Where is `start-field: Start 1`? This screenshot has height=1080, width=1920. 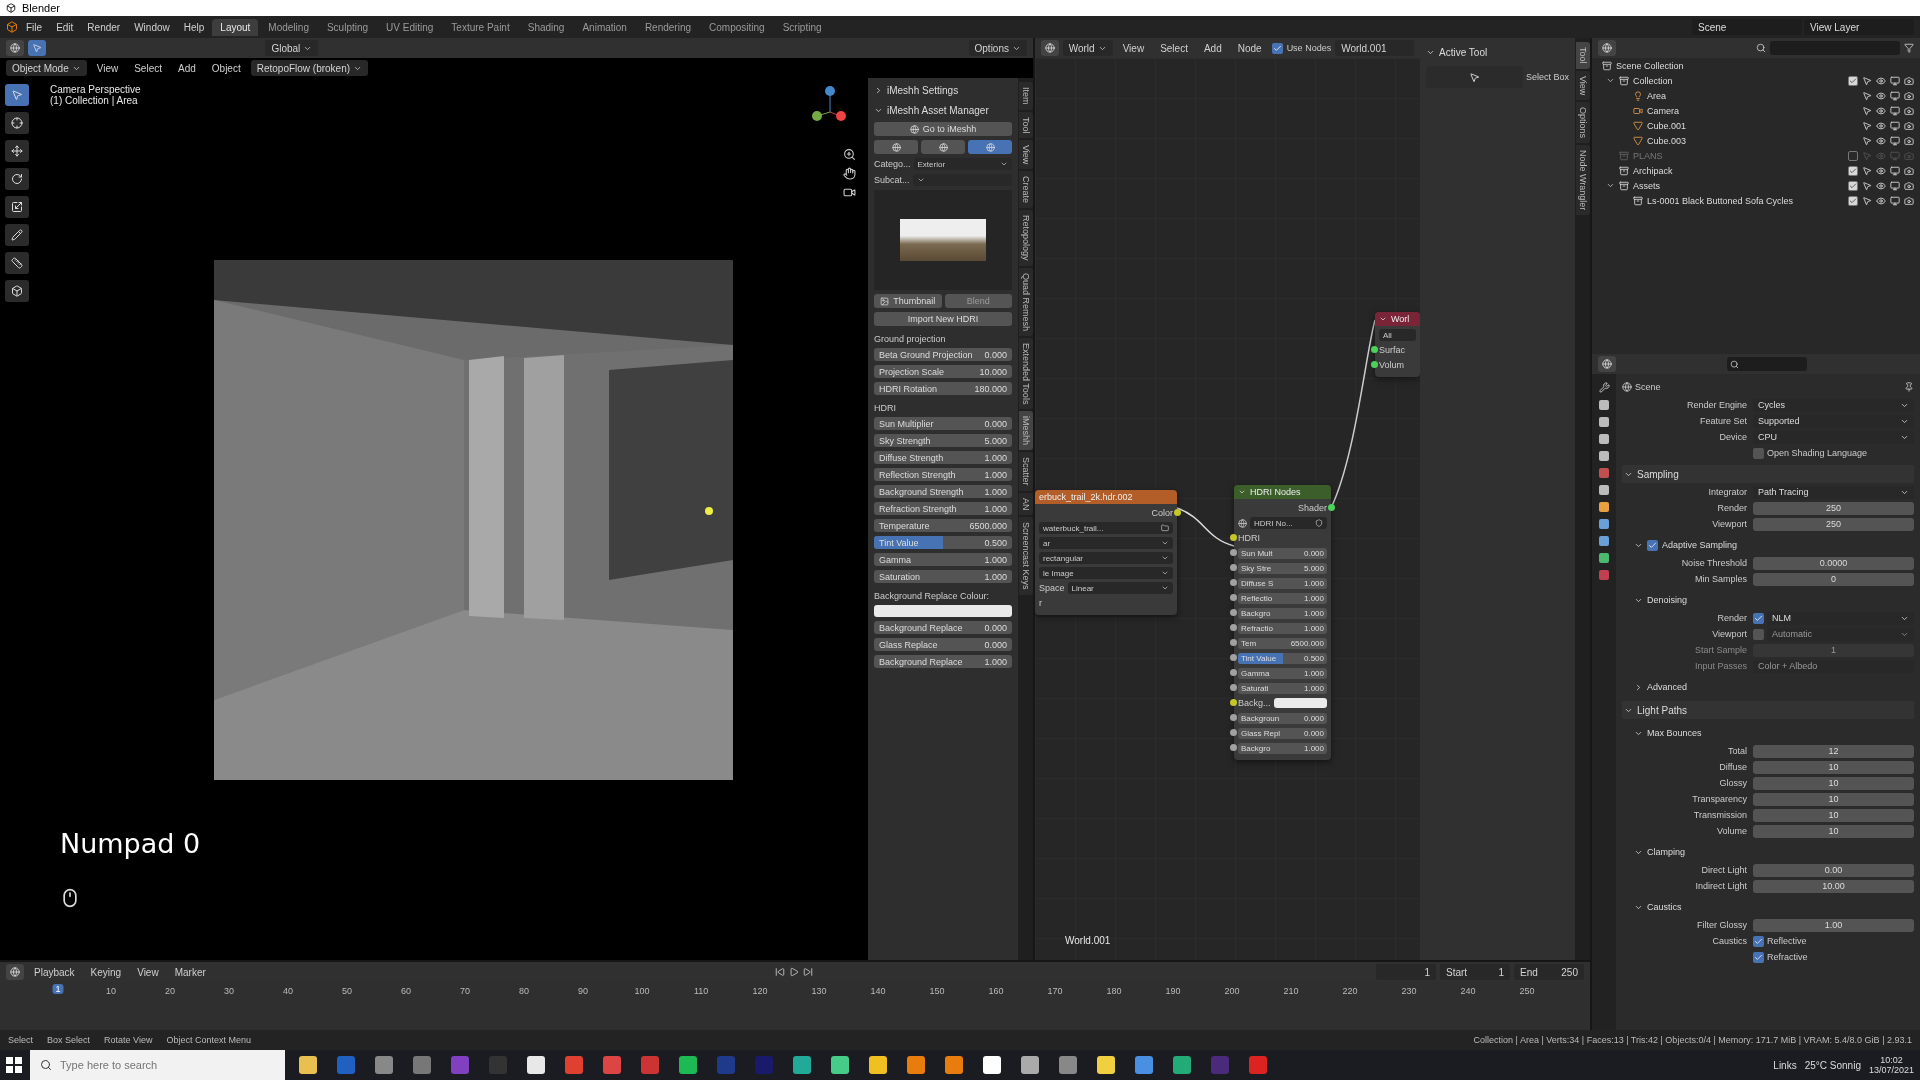 start-field: Start 1 is located at coordinates (1475, 972).